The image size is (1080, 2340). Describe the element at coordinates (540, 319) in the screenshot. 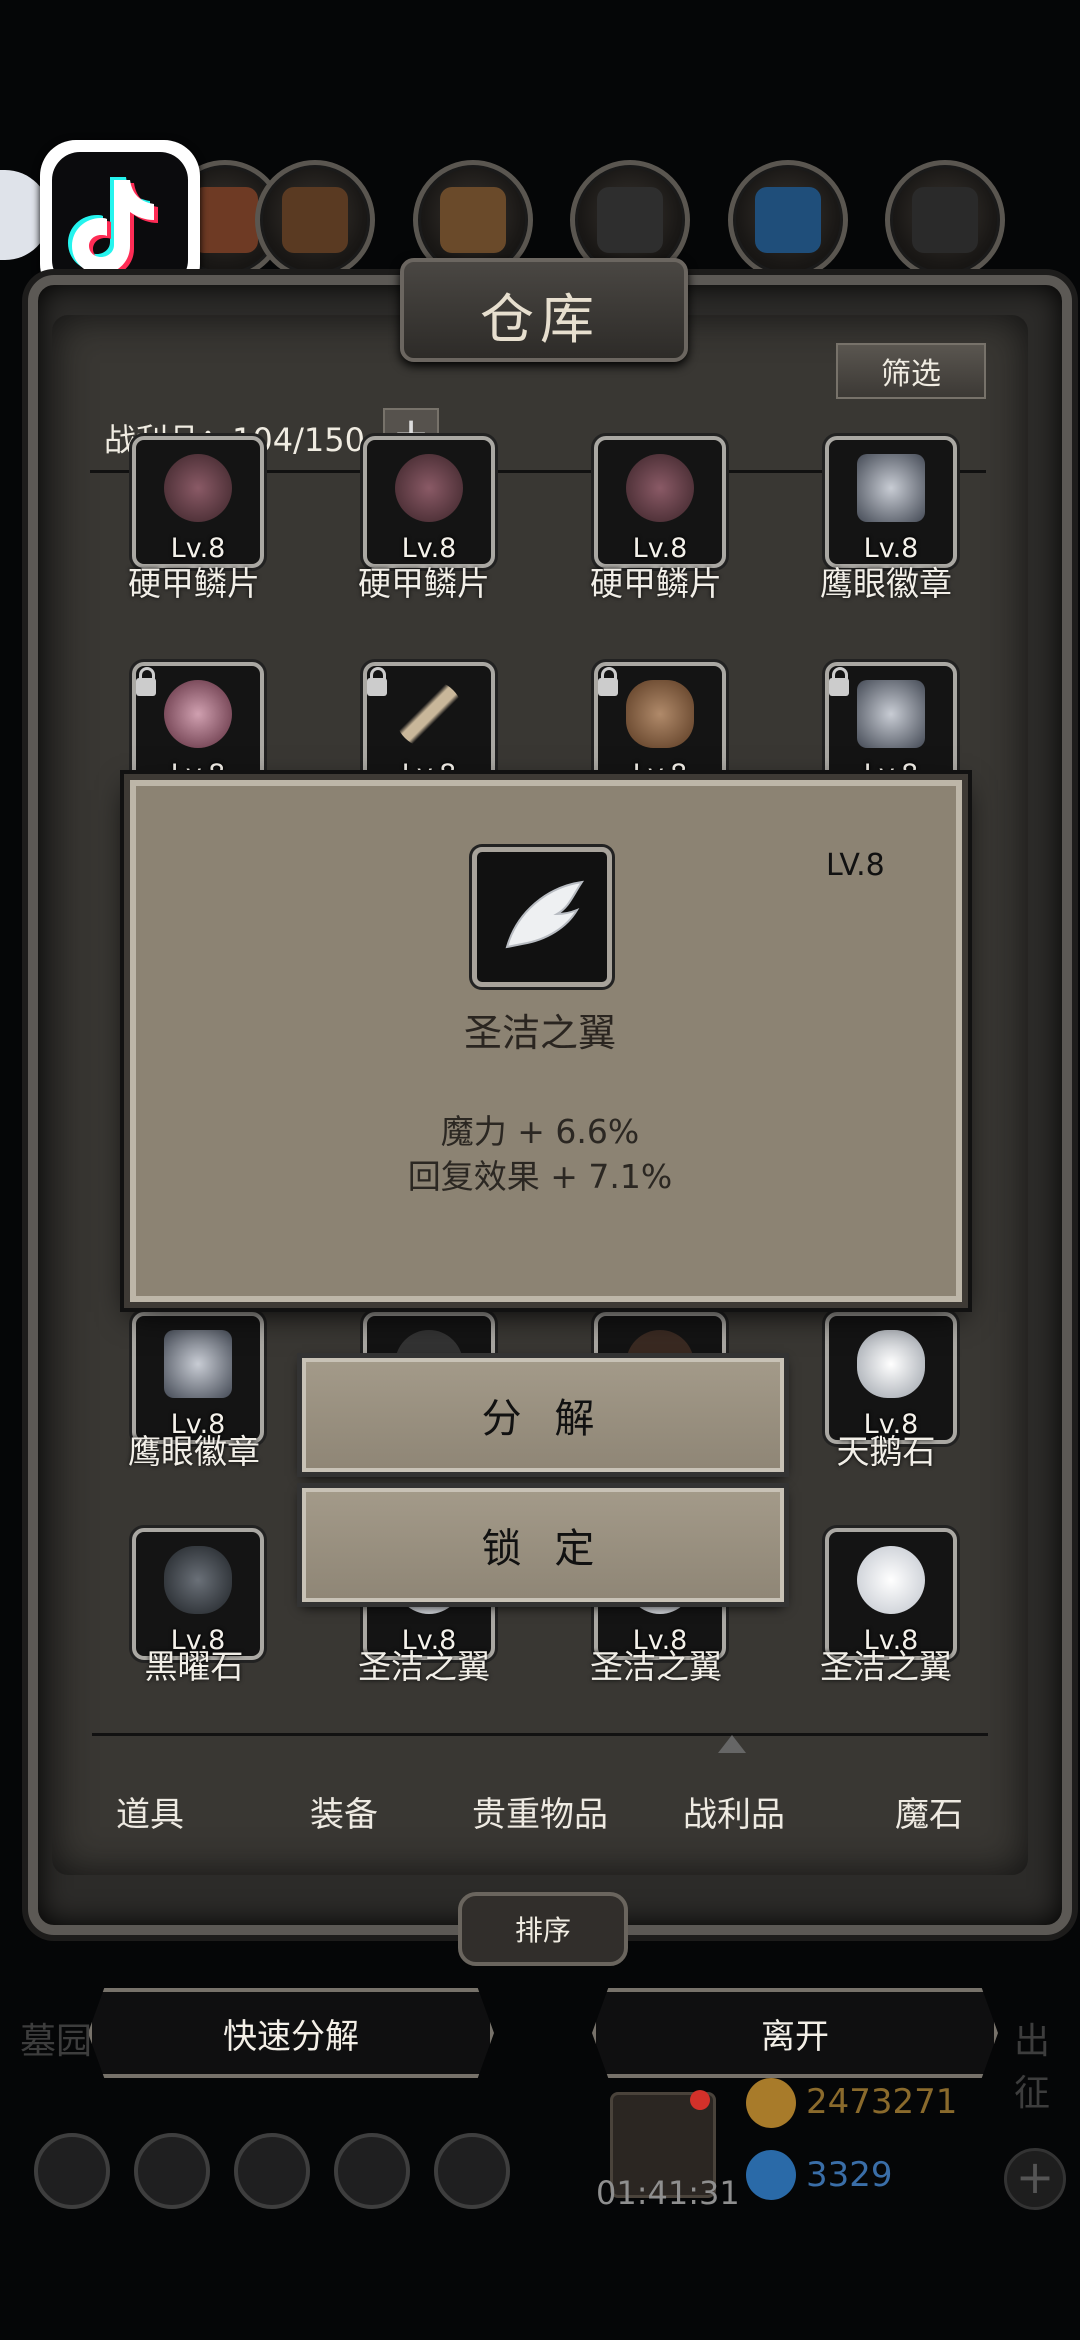

I see `page-title: 仓库` at that location.